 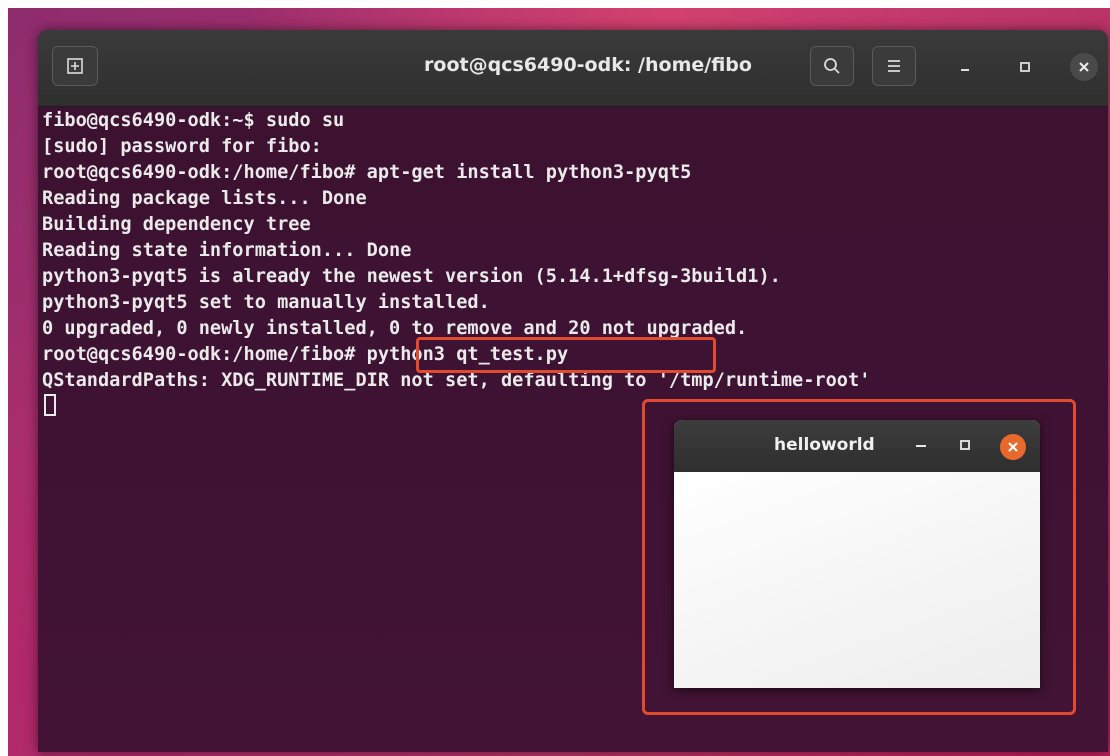 I want to click on terminal-line: fibo@qcs6490-odk:~$ sudo su, so click(x=193, y=120).